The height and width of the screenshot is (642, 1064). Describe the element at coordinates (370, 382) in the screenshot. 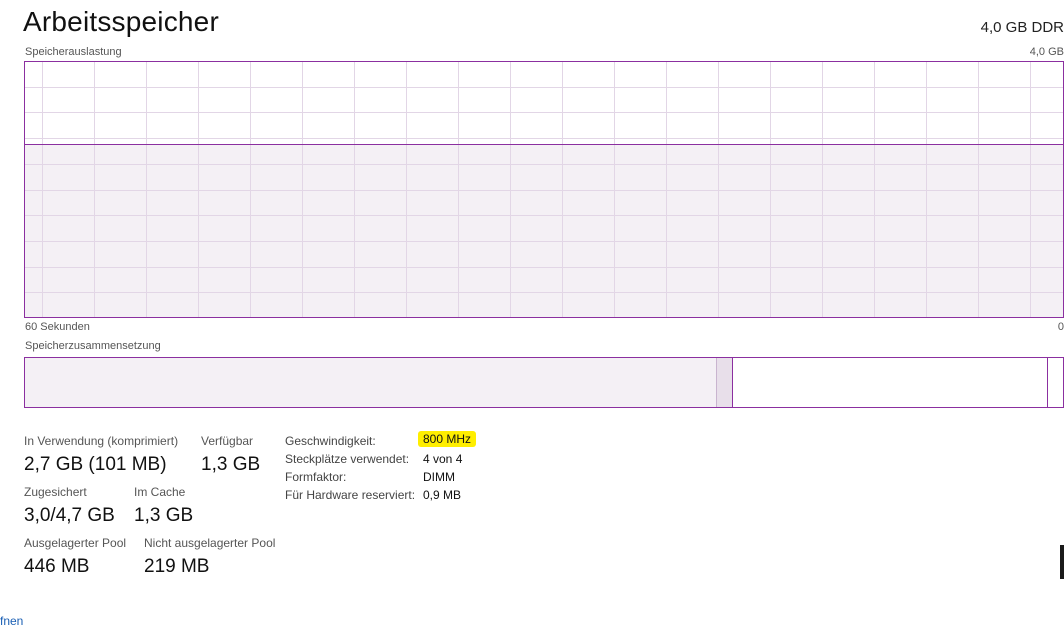

I see `composition-in-use-segment` at that location.